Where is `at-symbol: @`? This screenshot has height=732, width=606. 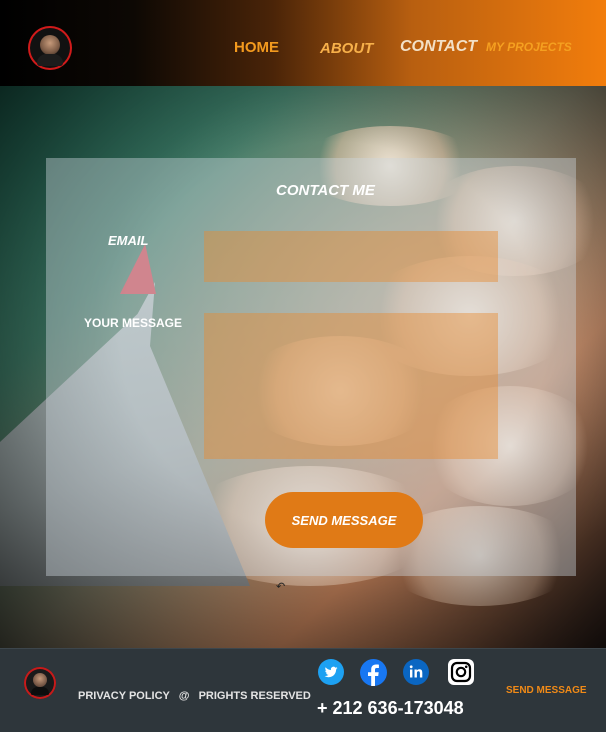 at-symbol: @ is located at coordinates (184, 696).